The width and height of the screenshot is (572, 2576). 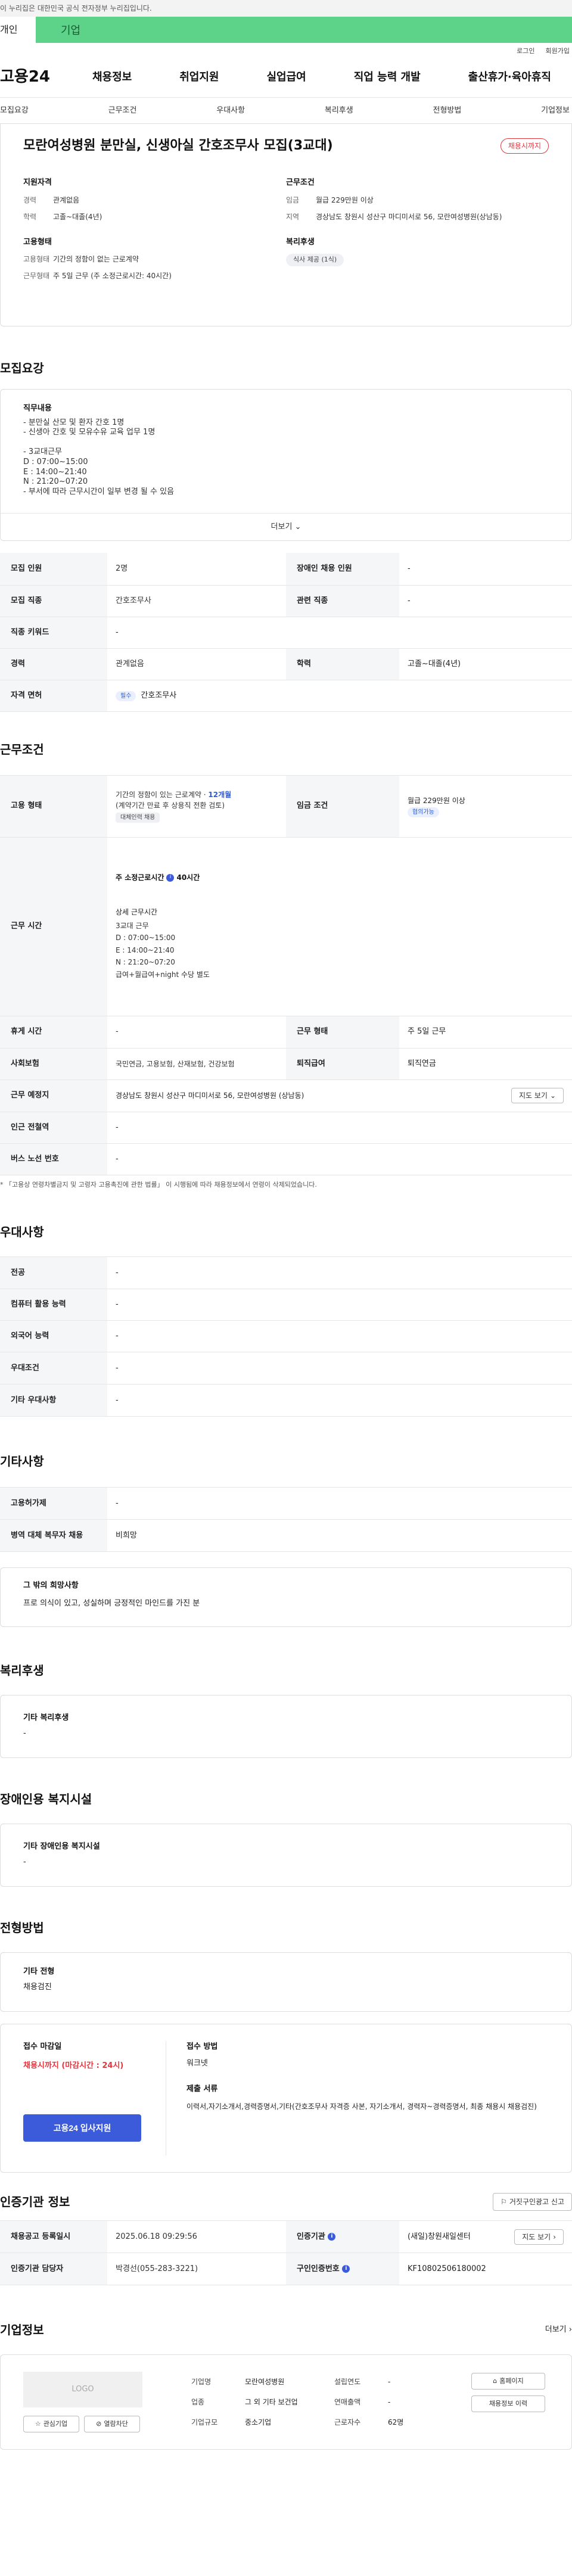 I want to click on company-size-label: 기업규모, so click(x=204, y=2422).